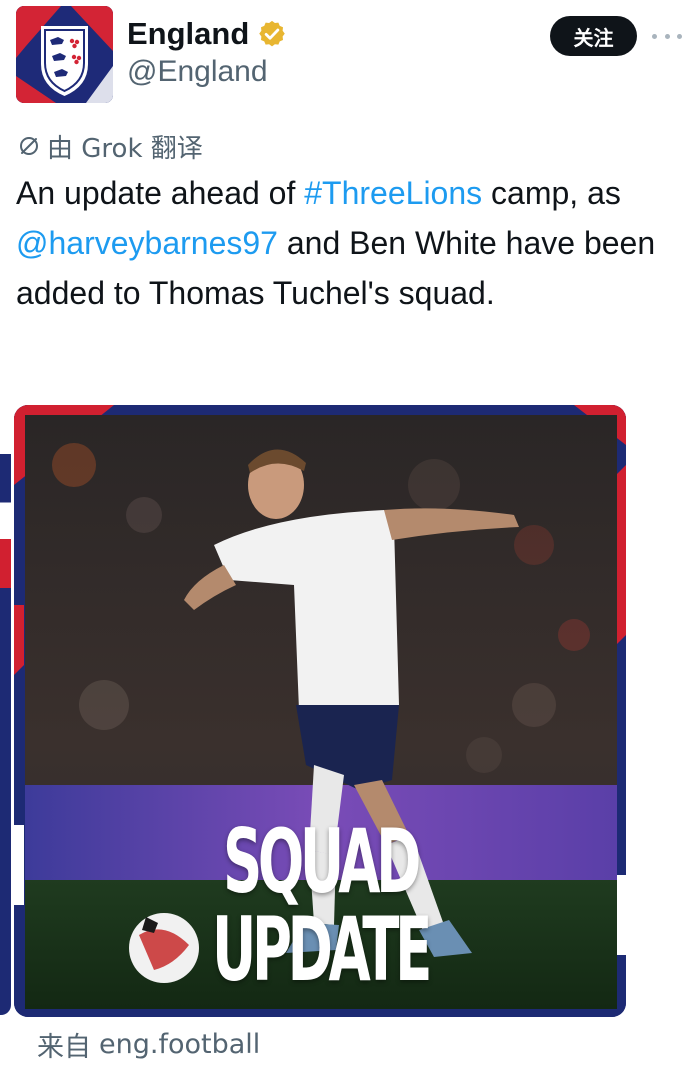 The width and height of the screenshot is (698, 1080). What do you see at coordinates (125, 148) in the screenshot?
I see `translation-text: 由 Grok 翻译` at bounding box center [125, 148].